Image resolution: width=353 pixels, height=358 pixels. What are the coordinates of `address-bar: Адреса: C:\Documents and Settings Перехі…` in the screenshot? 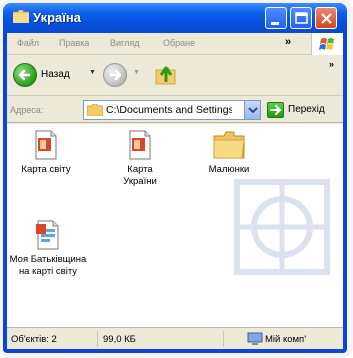 It's located at (175, 110).